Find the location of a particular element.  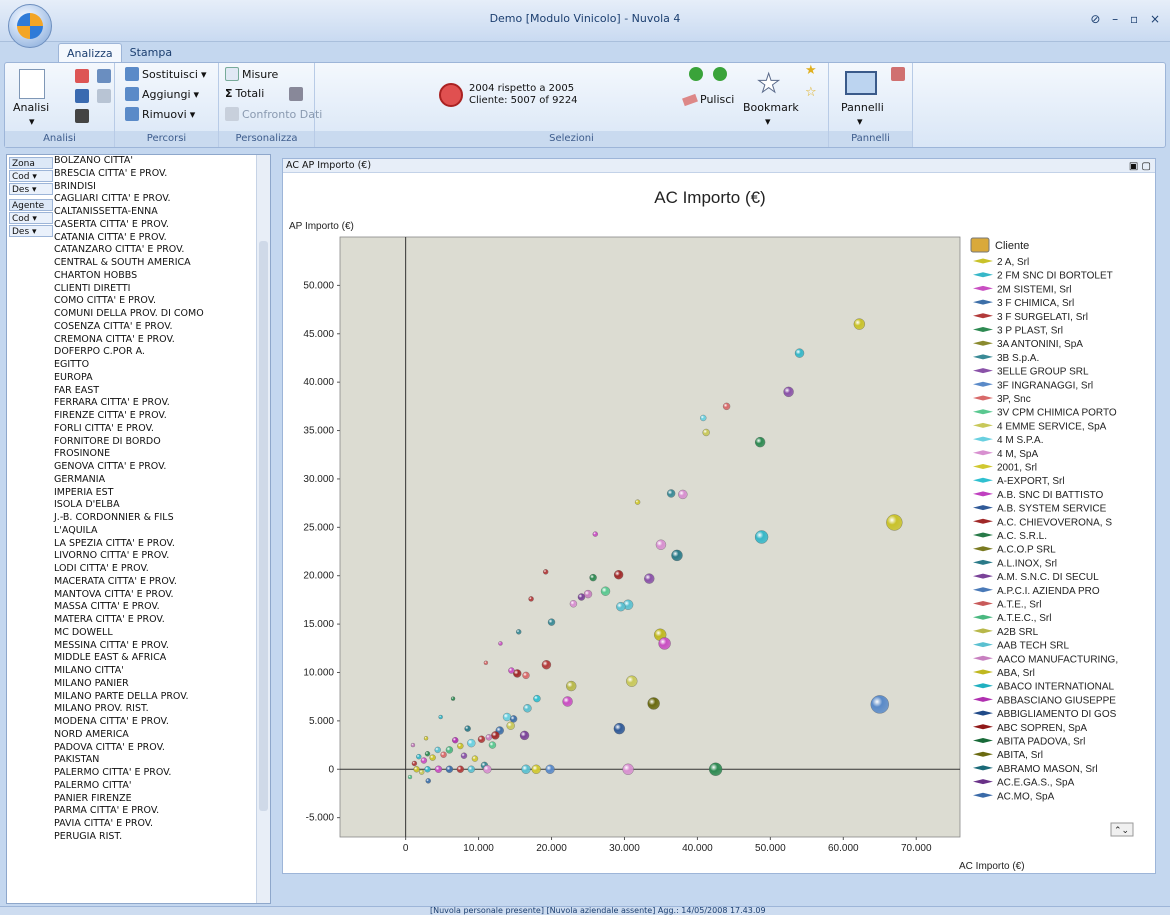

aggiungi-button: Aggiungi ▾ is located at coordinates (162, 94).